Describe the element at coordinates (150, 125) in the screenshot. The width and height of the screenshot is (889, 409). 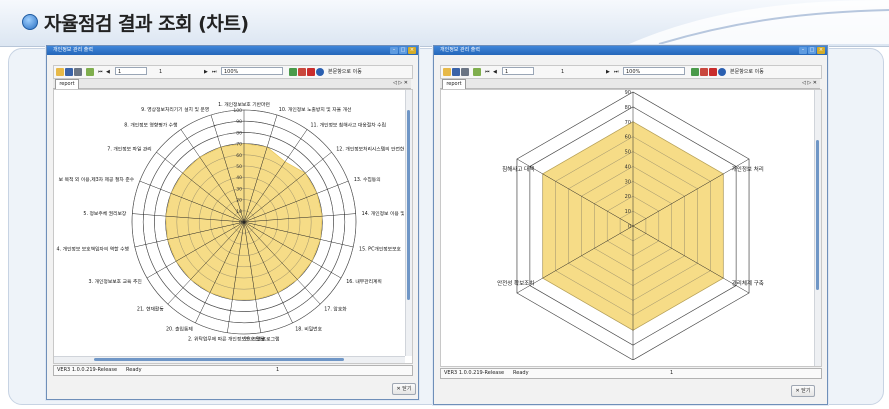
I see `category-label: 8. 개인정보 영향평가 수행` at that location.